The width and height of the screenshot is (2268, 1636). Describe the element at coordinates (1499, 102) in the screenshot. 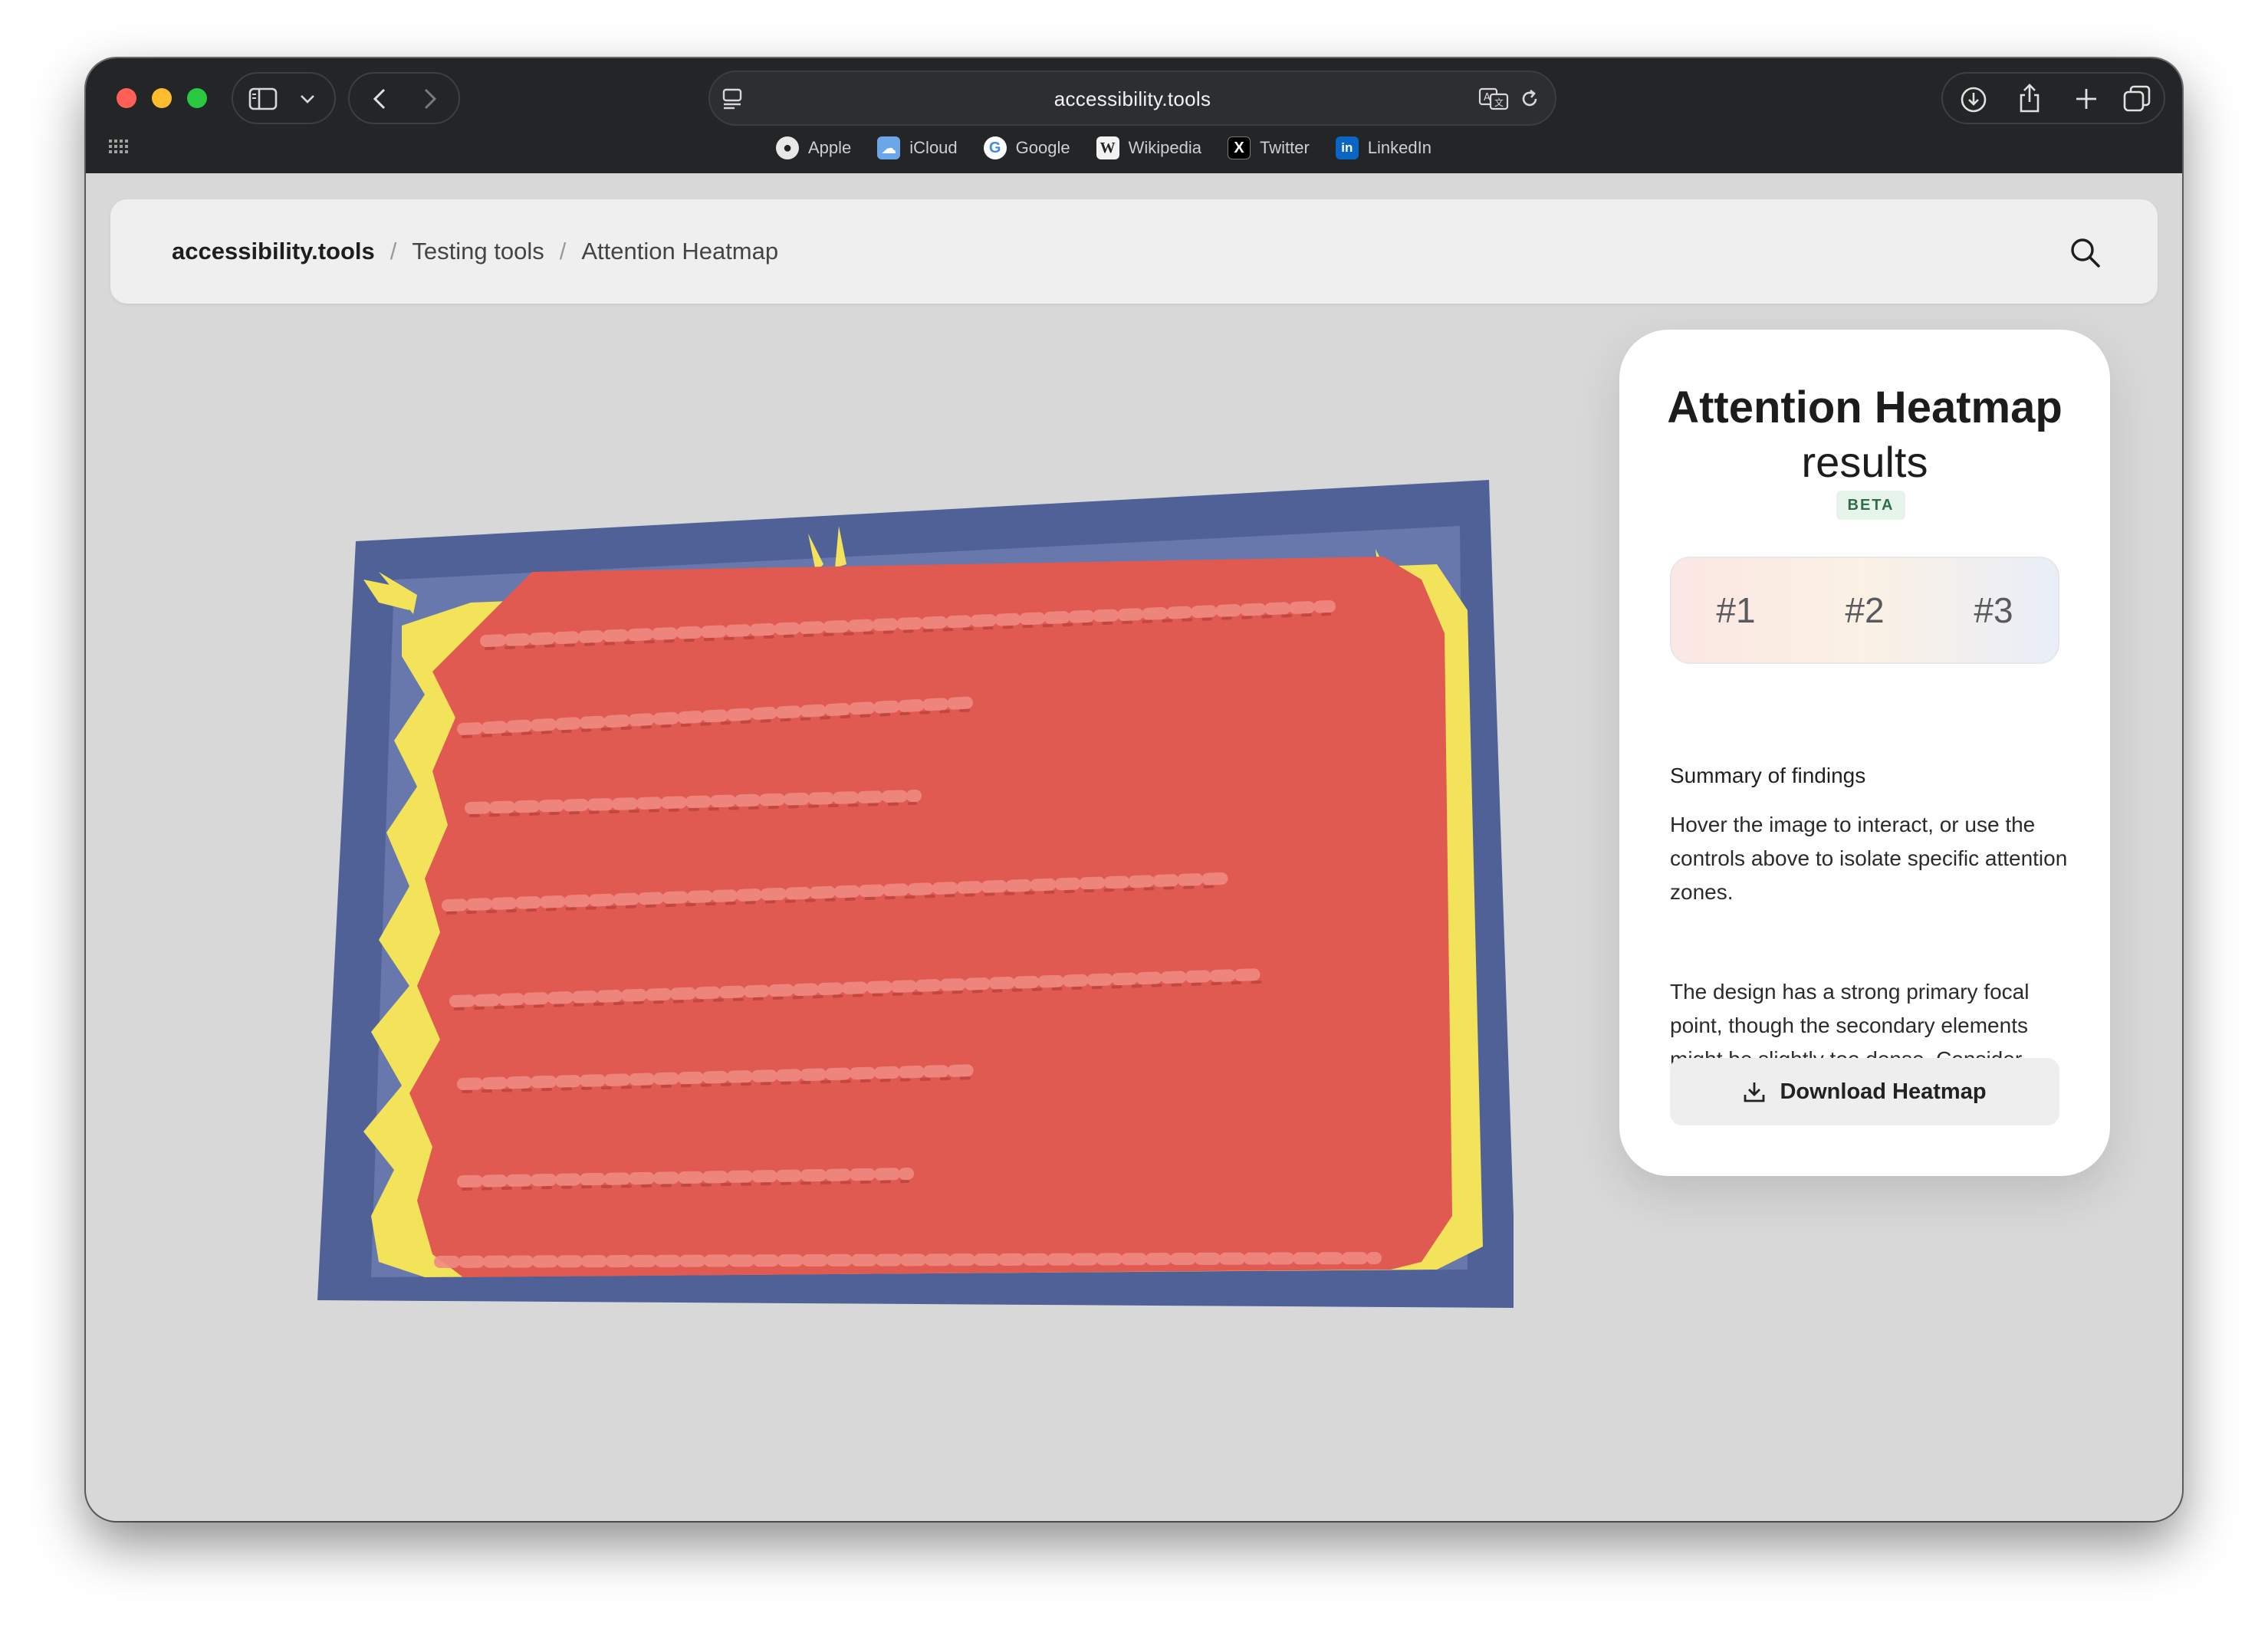

I see `svg-text: 文` at that location.